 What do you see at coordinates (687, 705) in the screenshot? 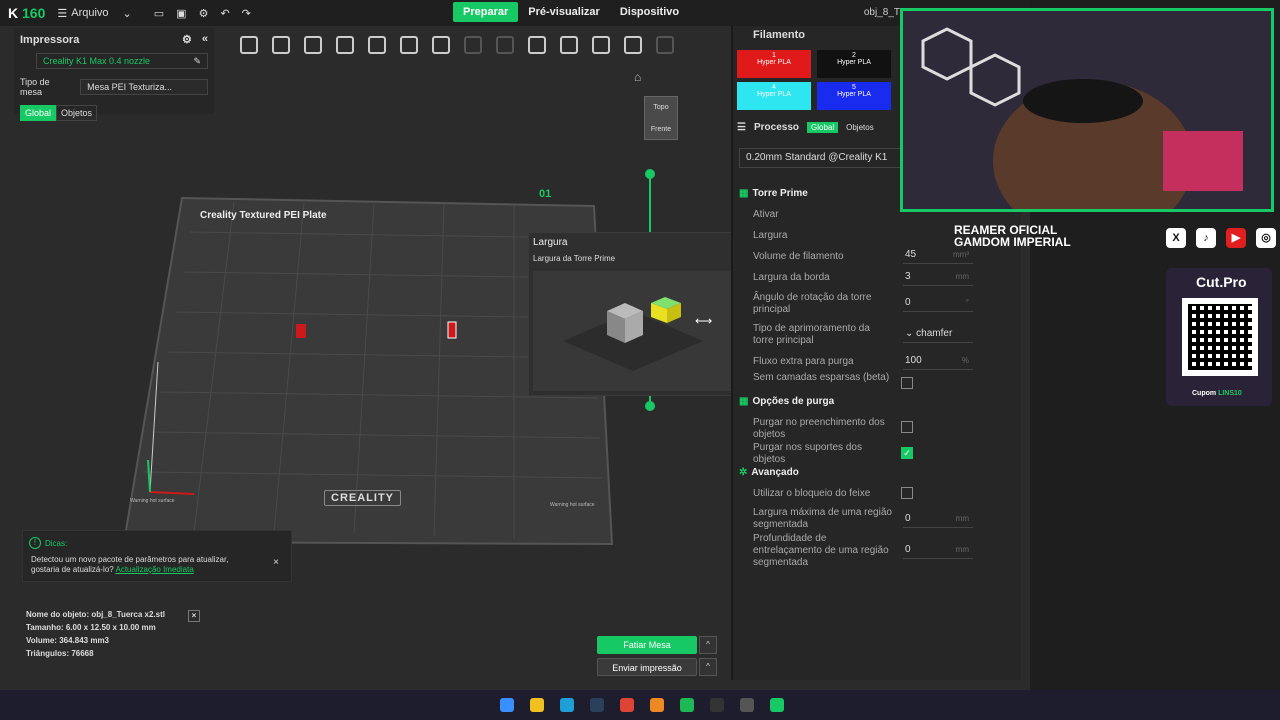
I see `spotify-icon` at bounding box center [687, 705].